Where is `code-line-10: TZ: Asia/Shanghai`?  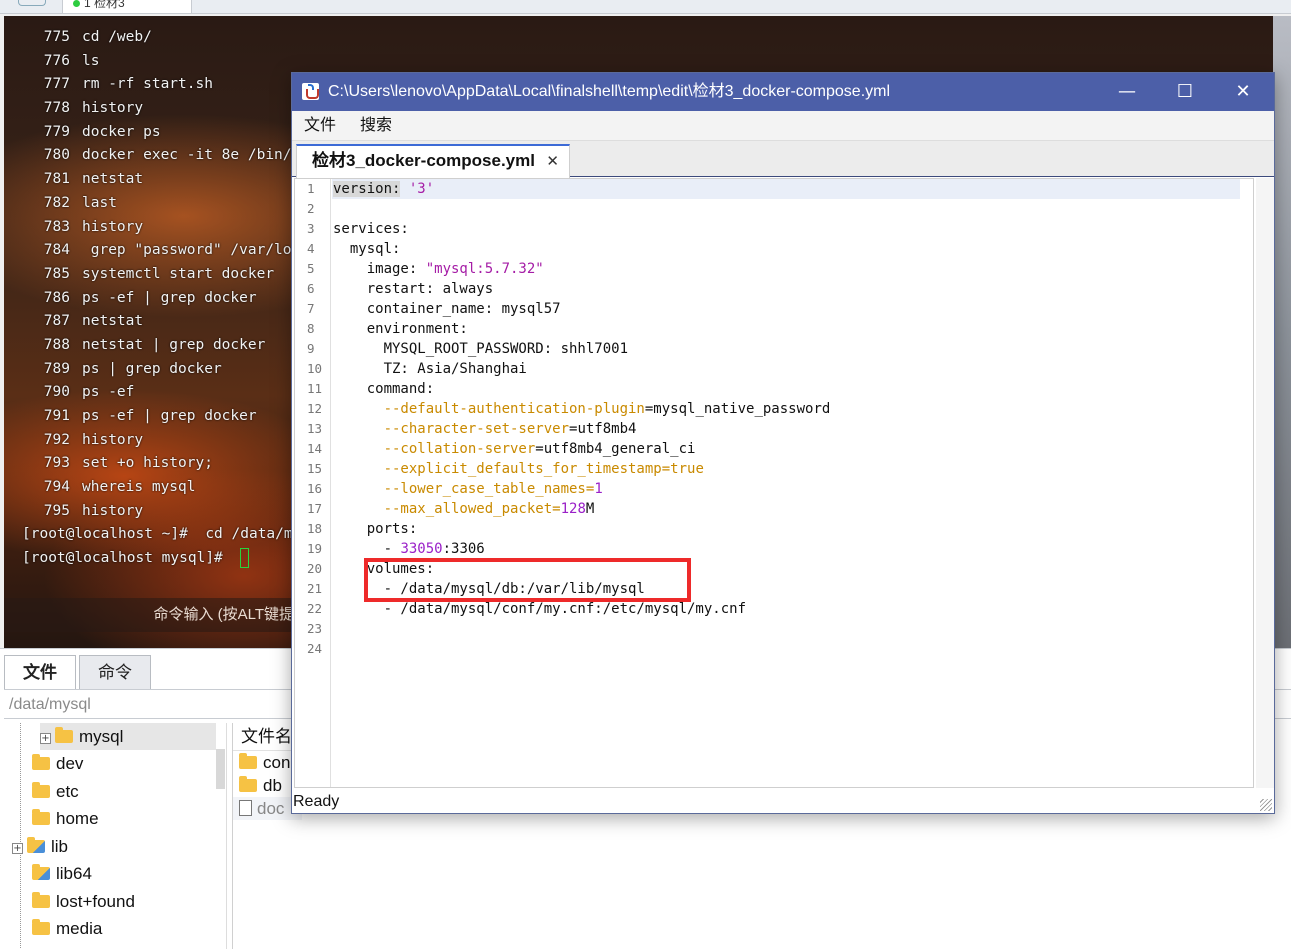 code-line-10: TZ: Asia/Shanghai is located at coordinates (430, 369).